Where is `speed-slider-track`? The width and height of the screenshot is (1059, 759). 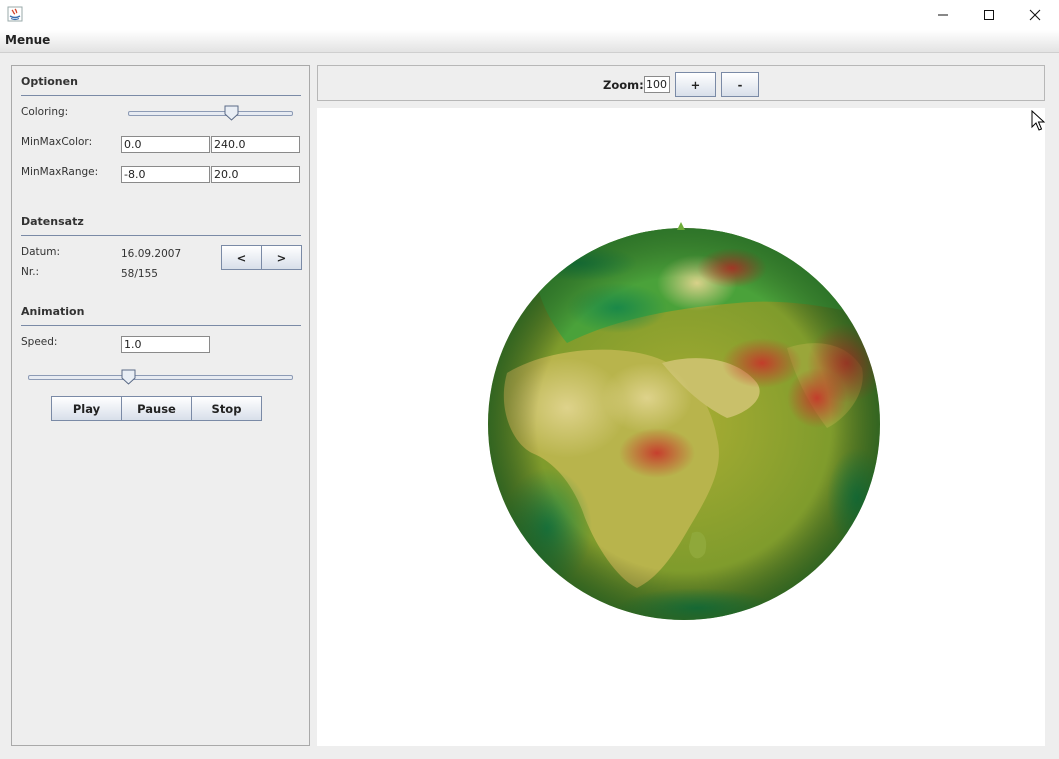
speed-slider-track is located at coordinates (160, 377).